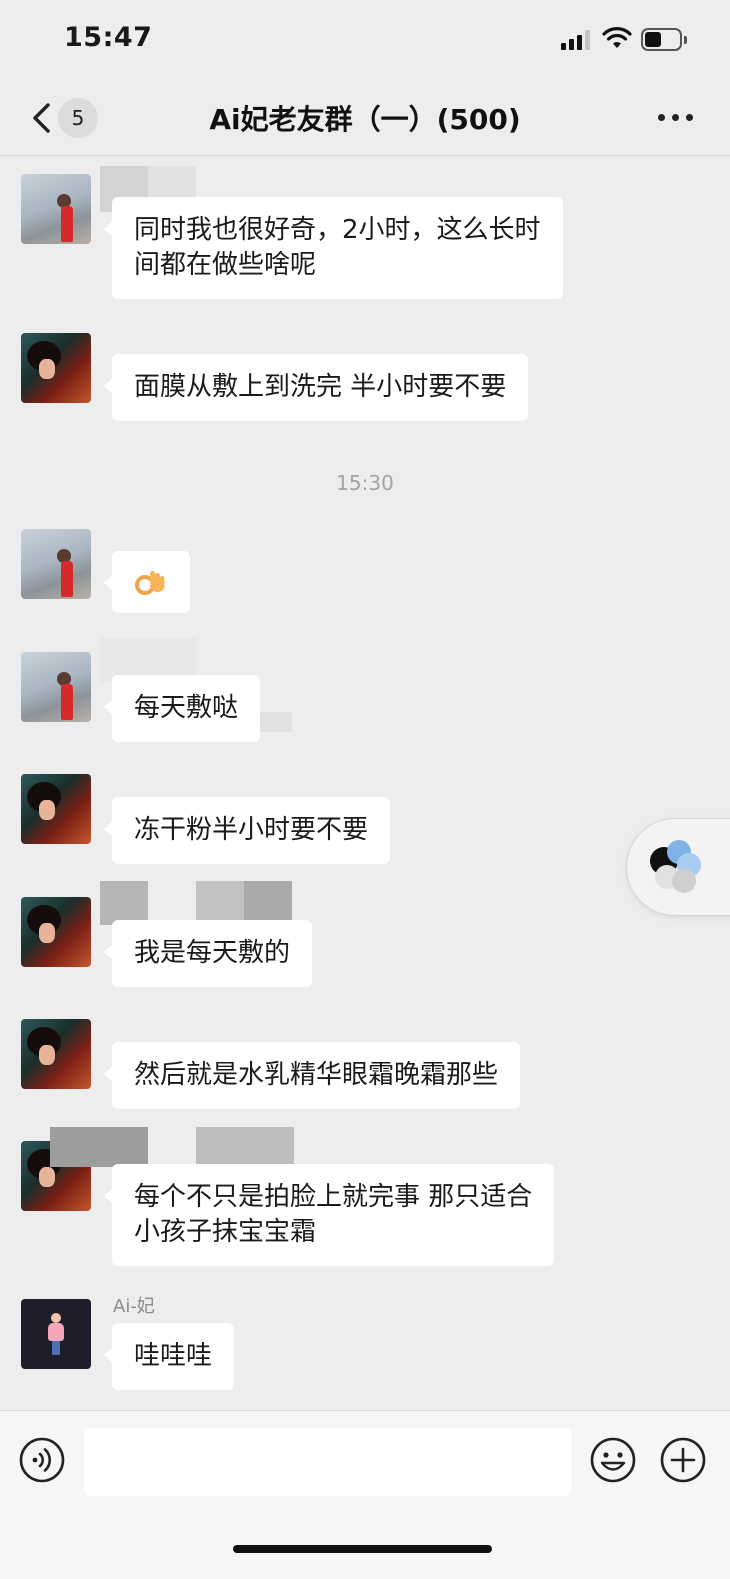  Describe the element at coordinates (316, 1075) in the screenshot. I see `message-text: 然后就是水乳精华眼霜晚霜那些` at that location.